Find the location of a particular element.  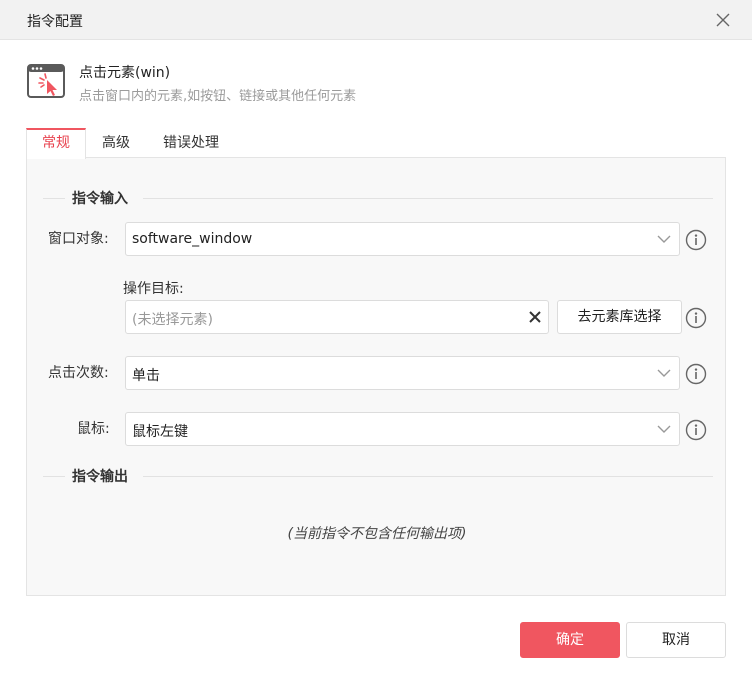

window-object-value: software_window is located at coordinates (192, 239).